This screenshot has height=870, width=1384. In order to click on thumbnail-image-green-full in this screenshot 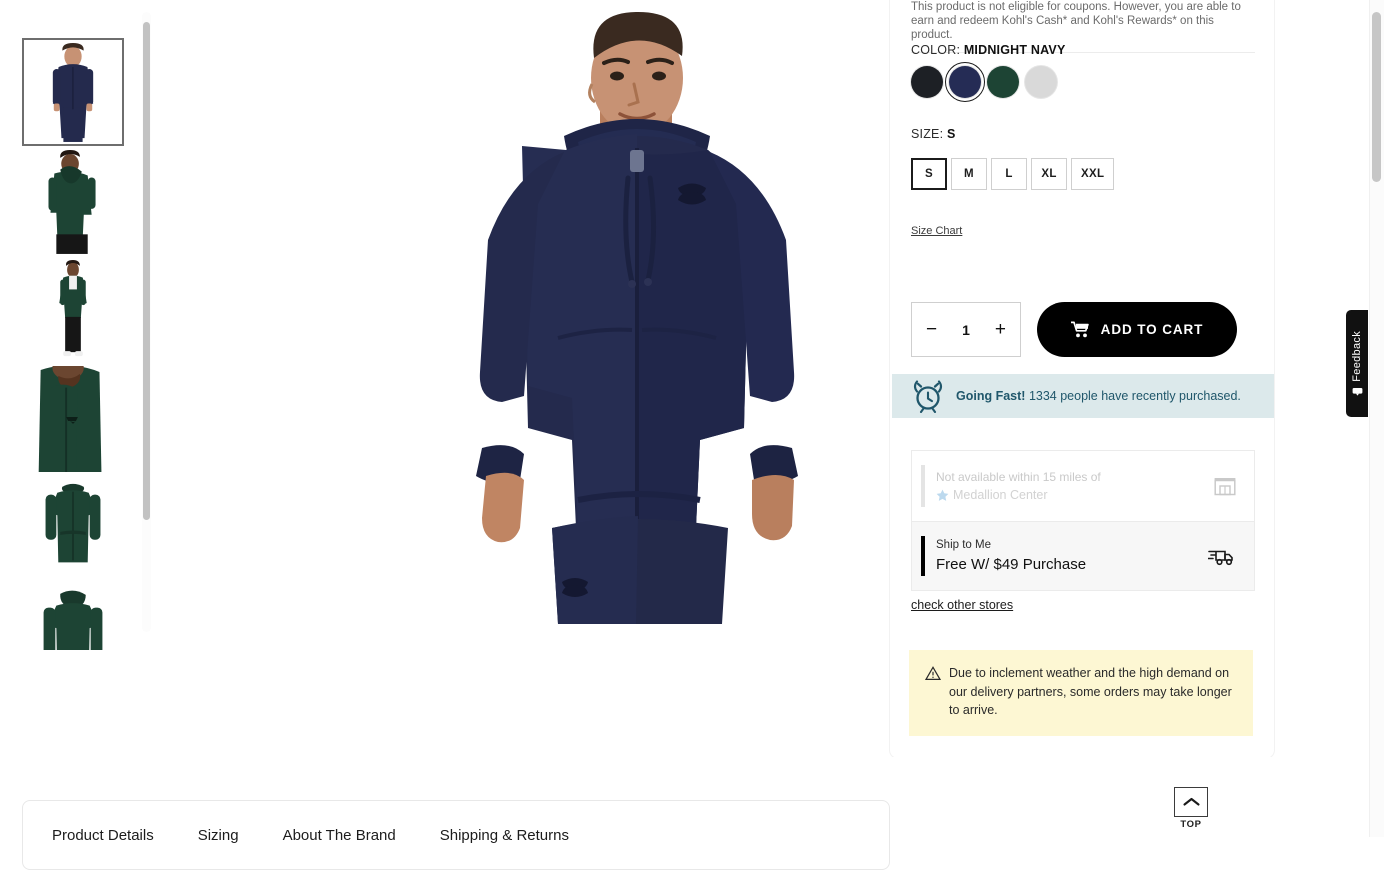, I will do `click(73, 310)`.